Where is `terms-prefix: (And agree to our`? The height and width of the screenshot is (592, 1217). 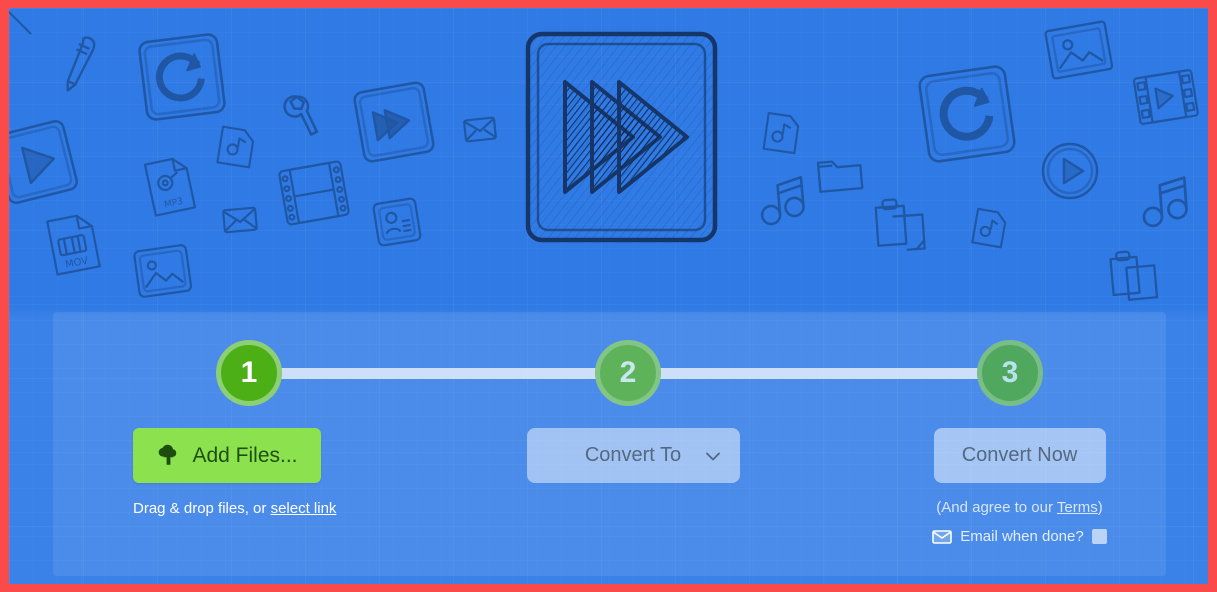
terms-prefix: (And agree to our is located at coordinates (996, 507).